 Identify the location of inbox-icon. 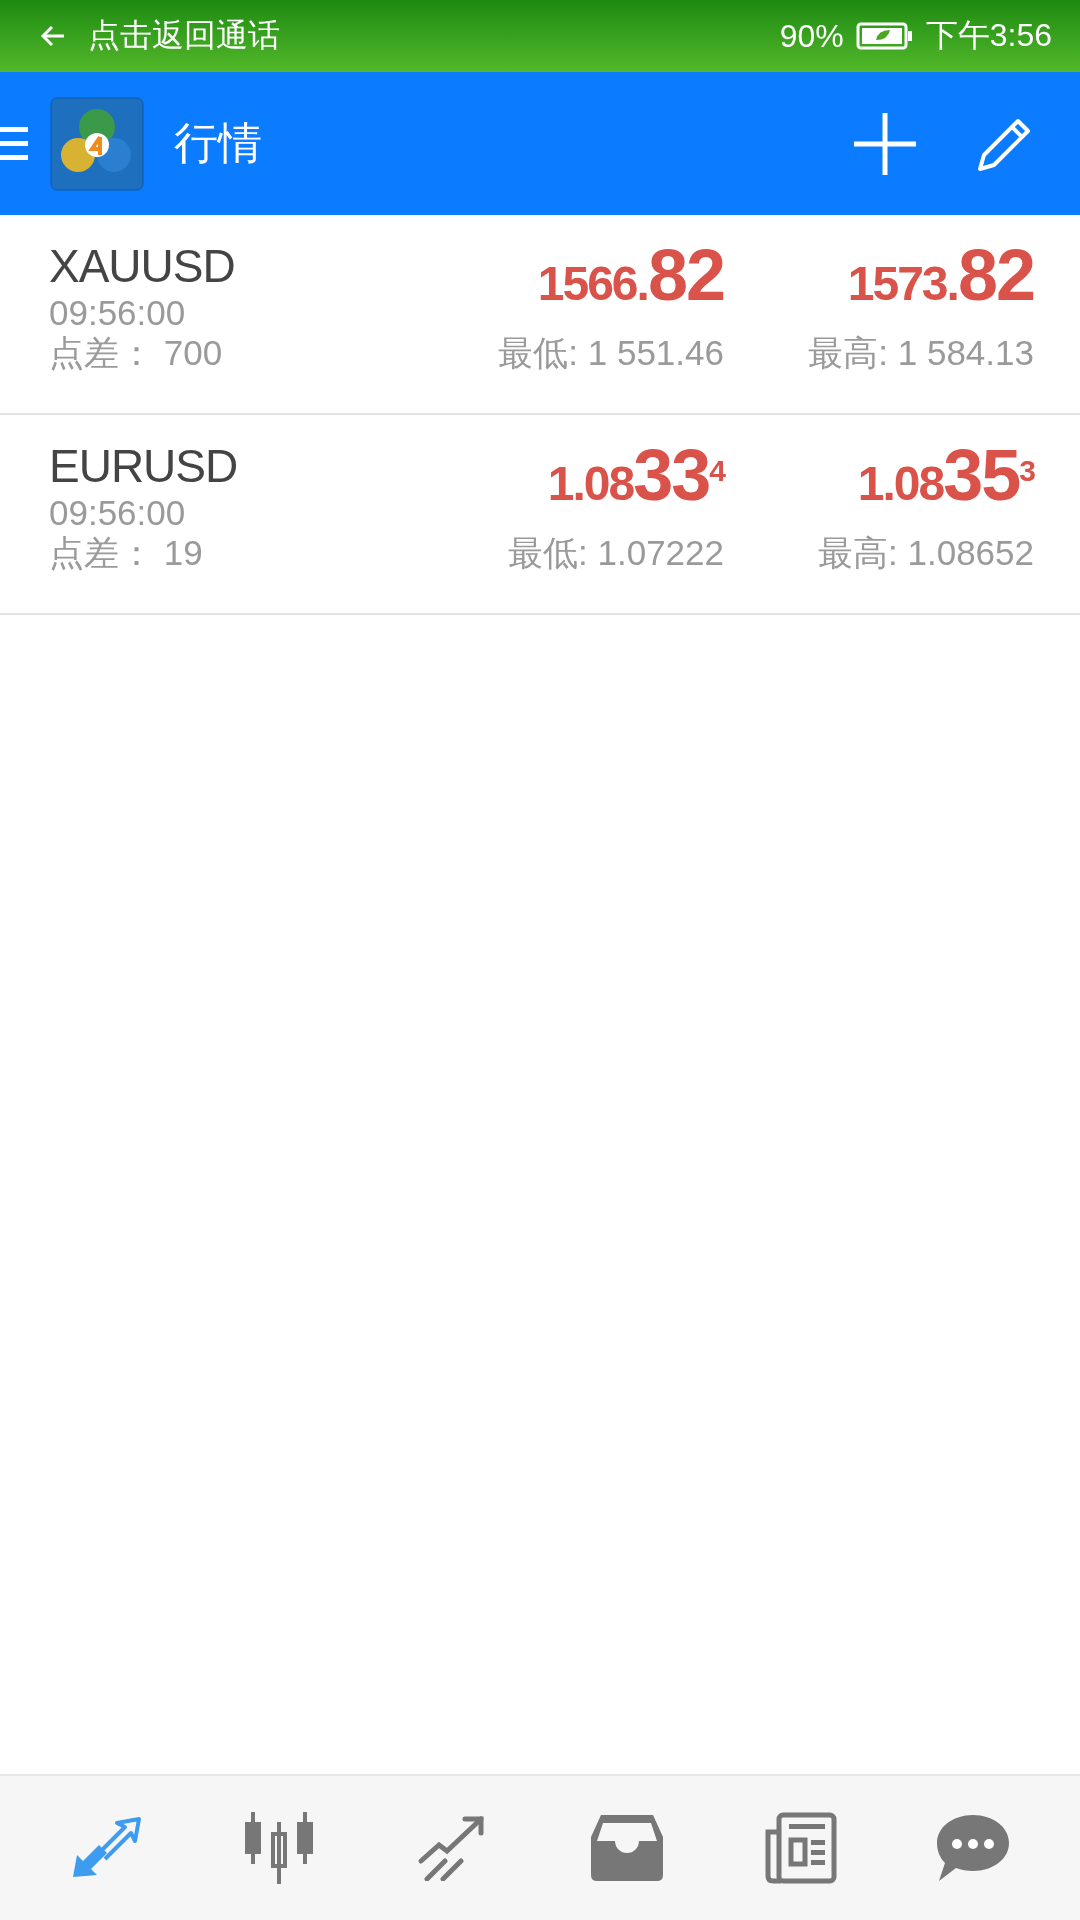
(626, 1848).